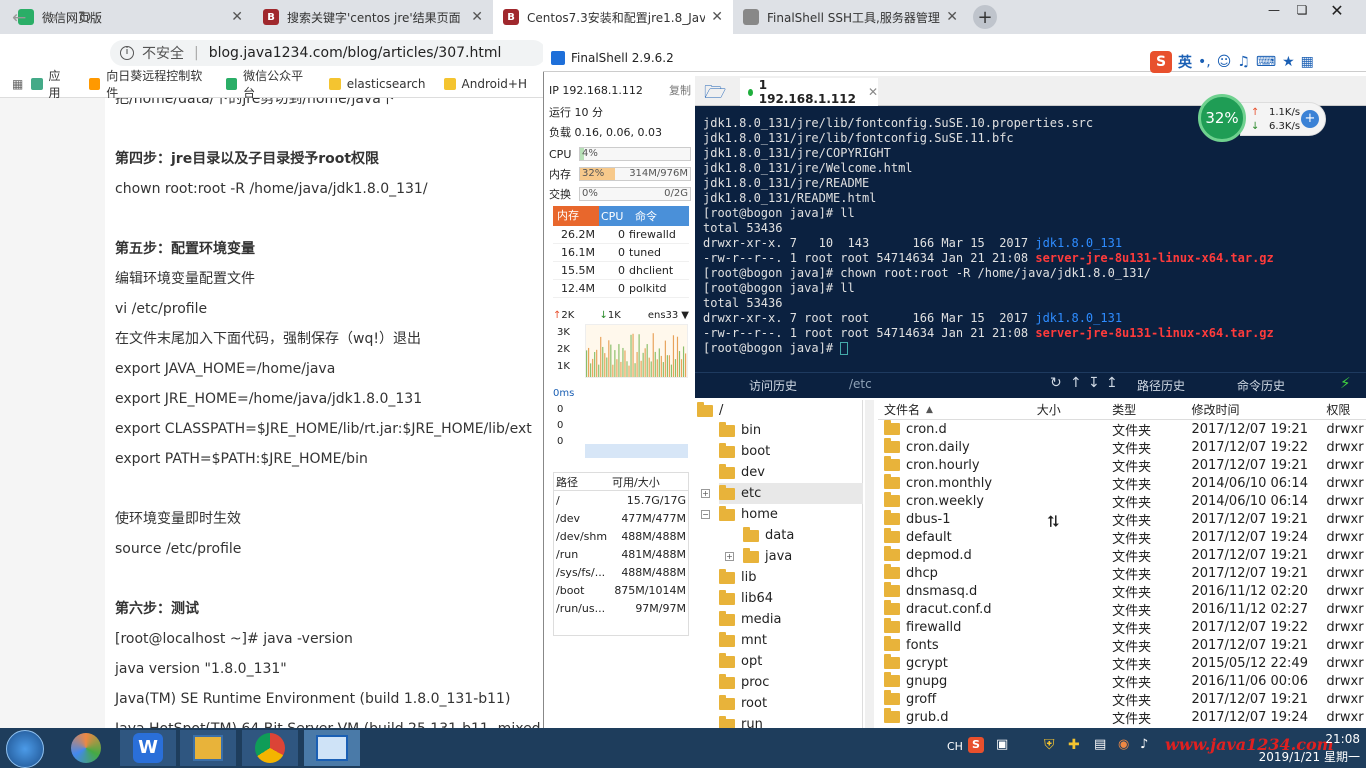  What do you see at coordinates (1161, 62) in the screenshot?
I see `sogou-icon: S` at bounding box center [1161, 62].